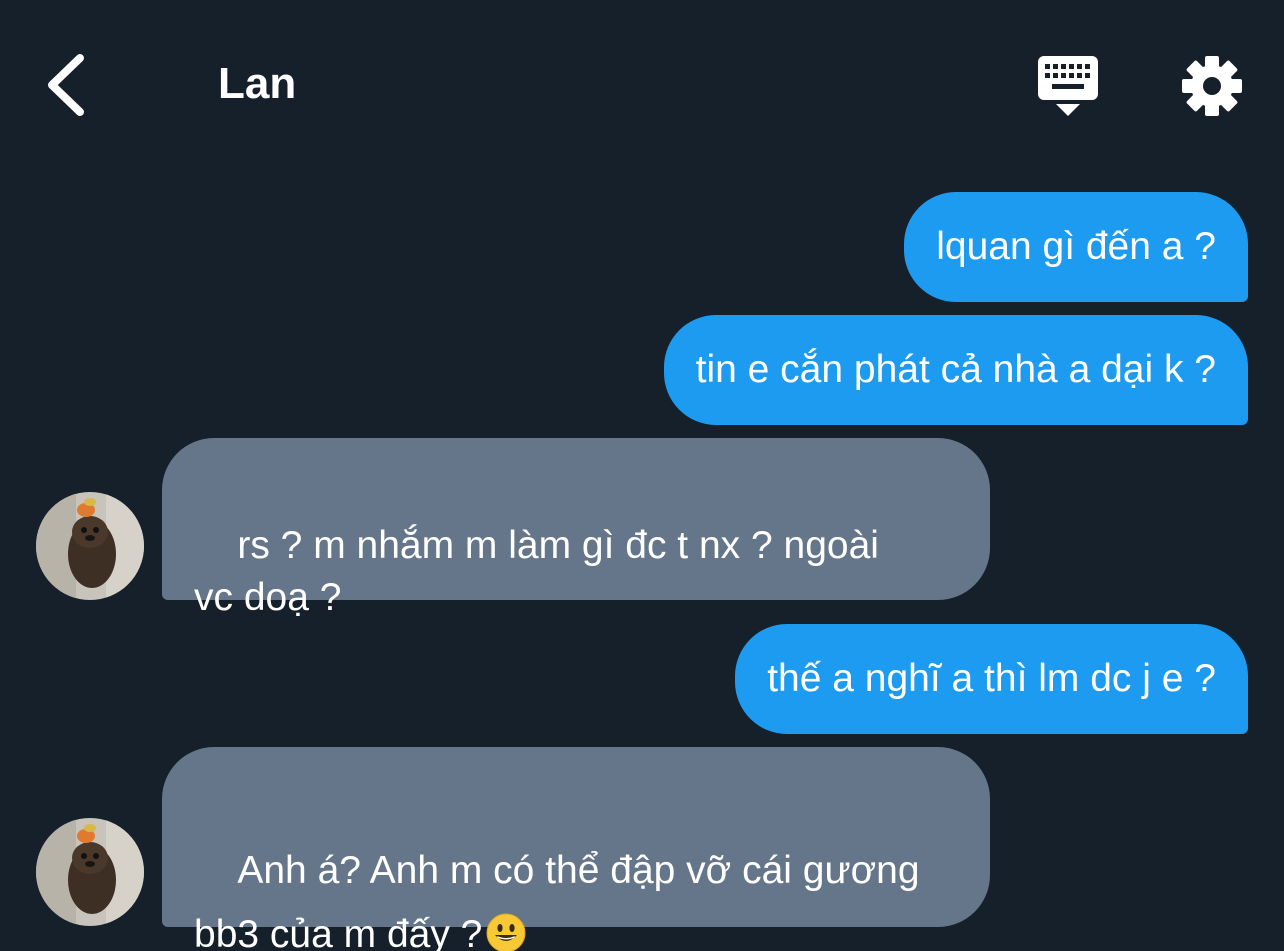  What do you see at coordinates (506, 932) in the screenshot?
I see `grinning-face-emoji` at bounding box center [506, 932].